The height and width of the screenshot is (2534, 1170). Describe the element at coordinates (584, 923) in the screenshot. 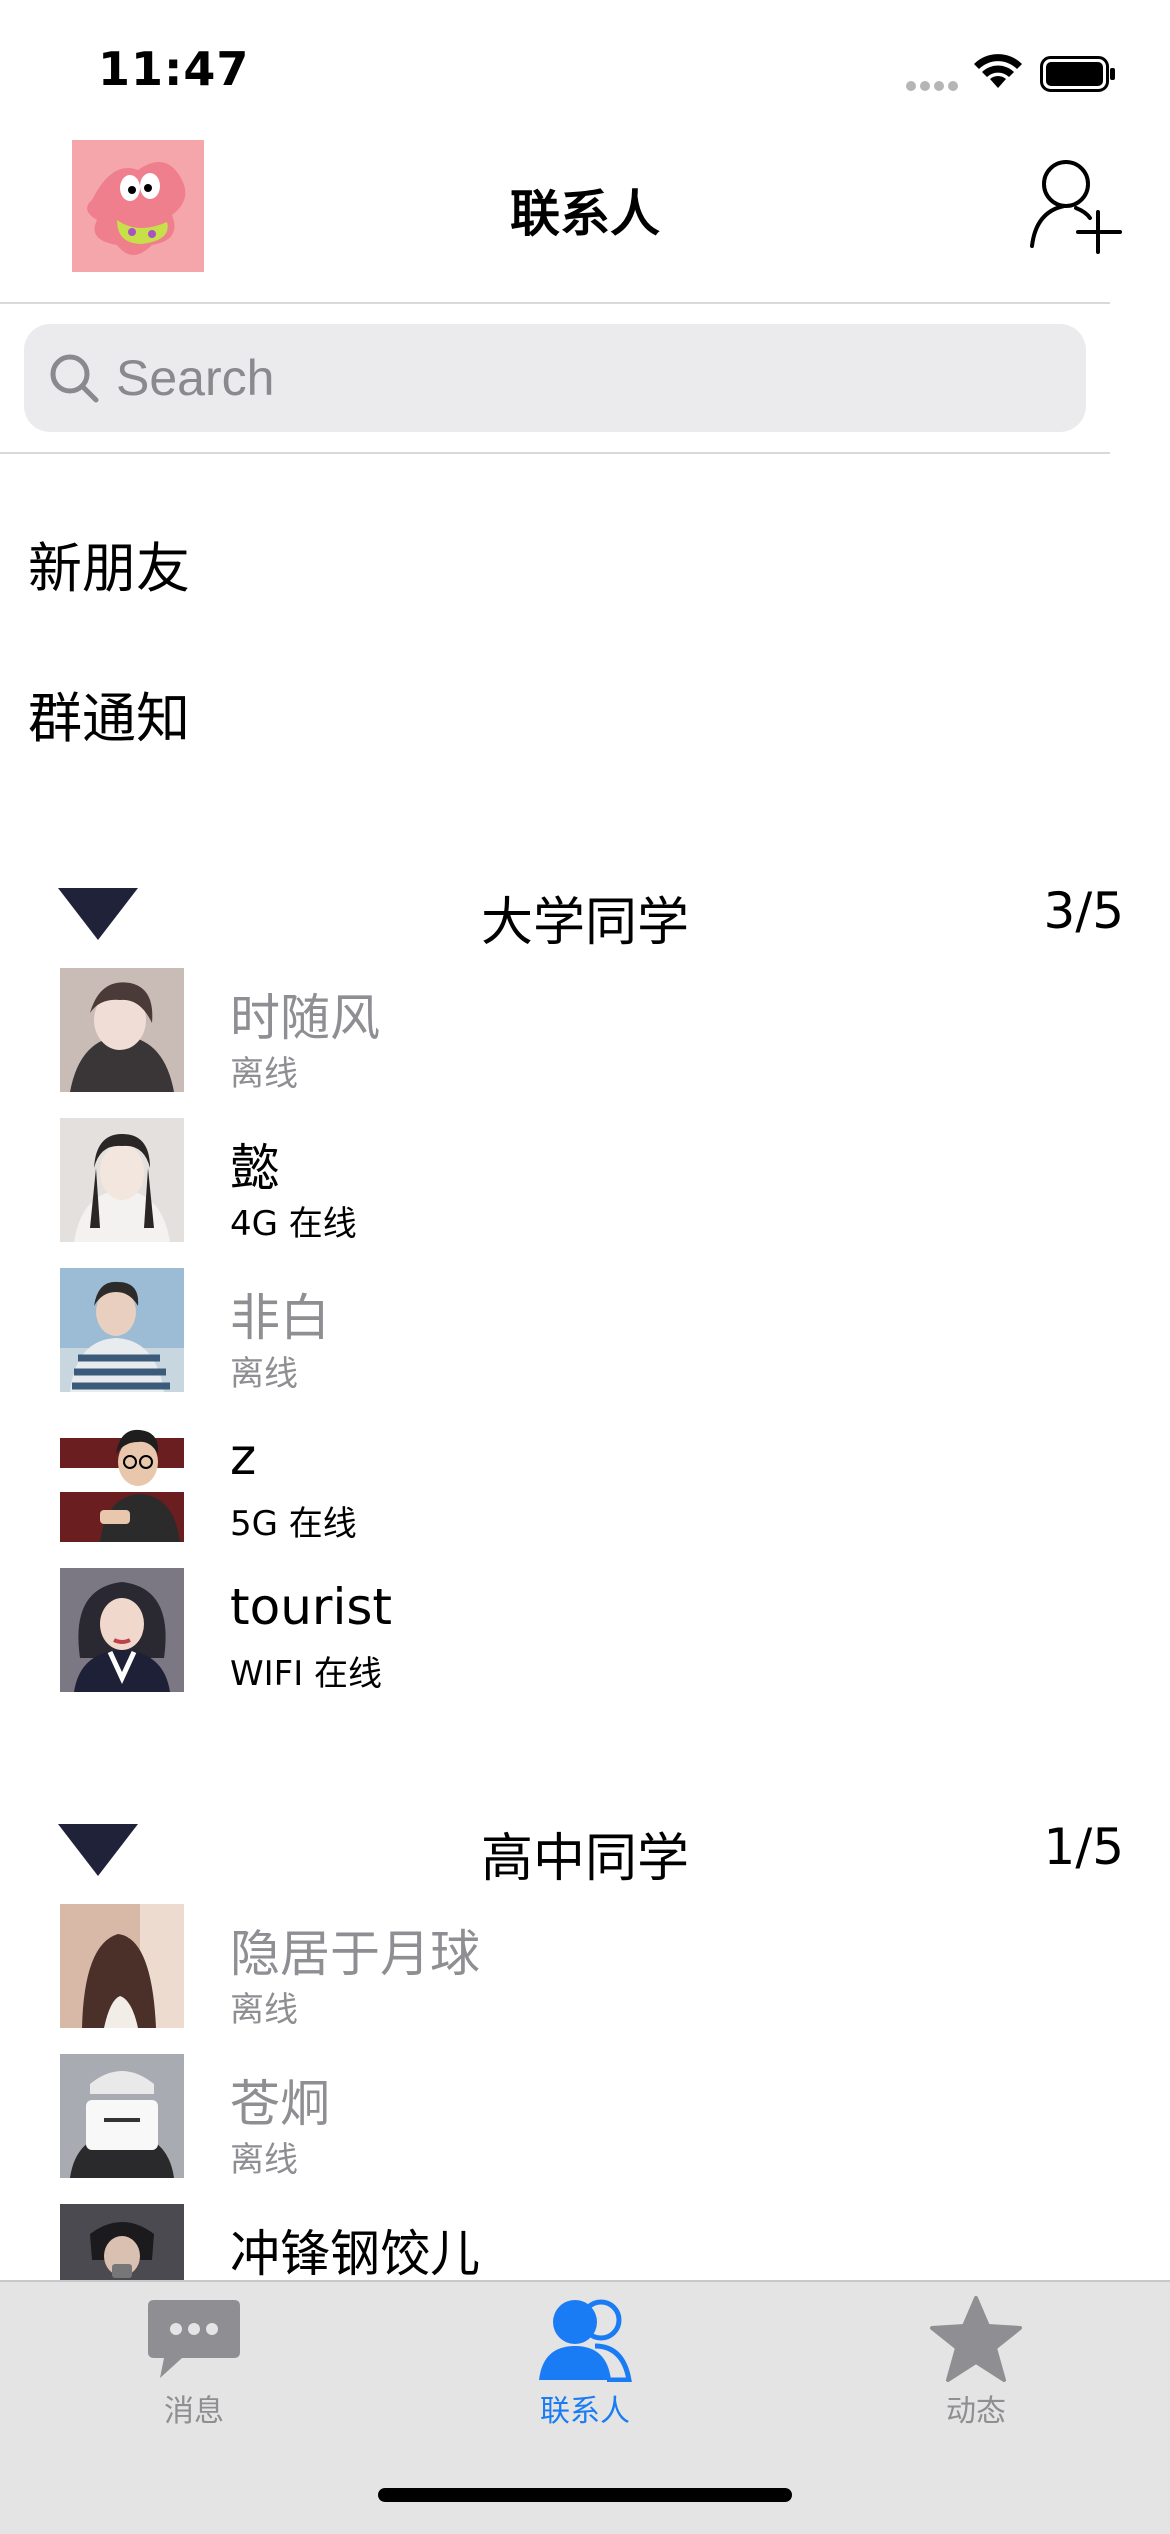

I see `group-name: 大学同学` at that location.